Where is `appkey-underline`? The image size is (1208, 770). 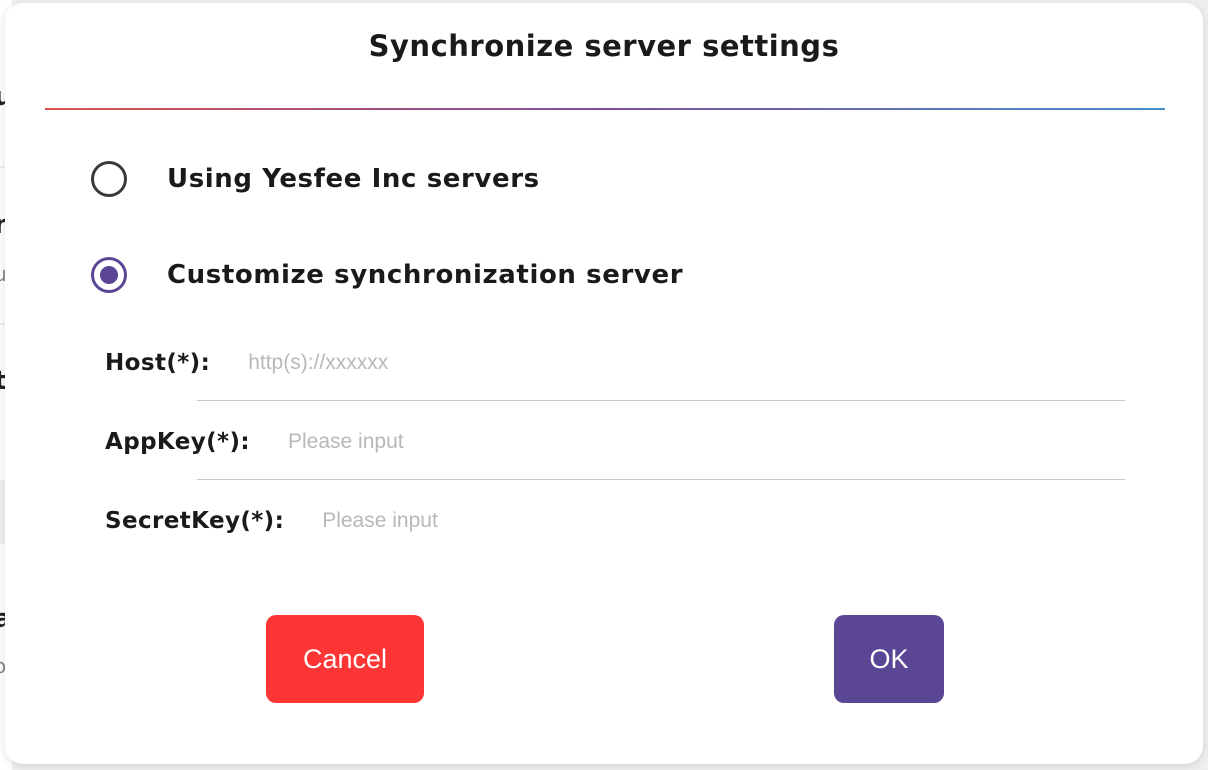 appkey-underline is located at coordinates (661, 479).